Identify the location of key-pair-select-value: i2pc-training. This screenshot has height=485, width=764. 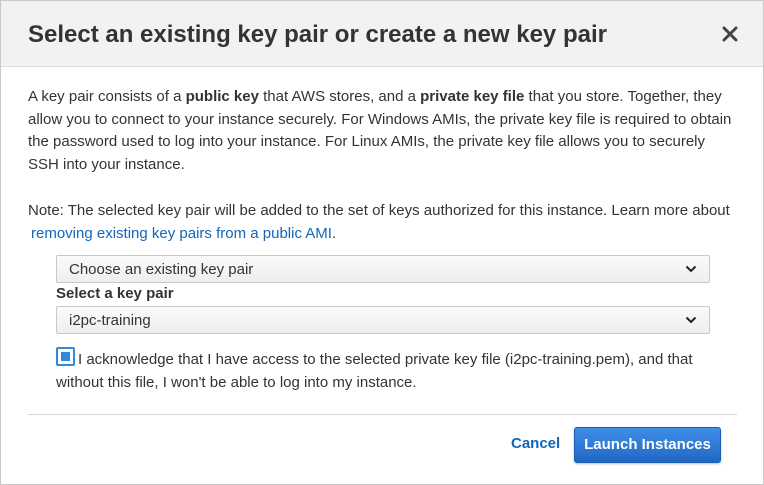
(110, 320).